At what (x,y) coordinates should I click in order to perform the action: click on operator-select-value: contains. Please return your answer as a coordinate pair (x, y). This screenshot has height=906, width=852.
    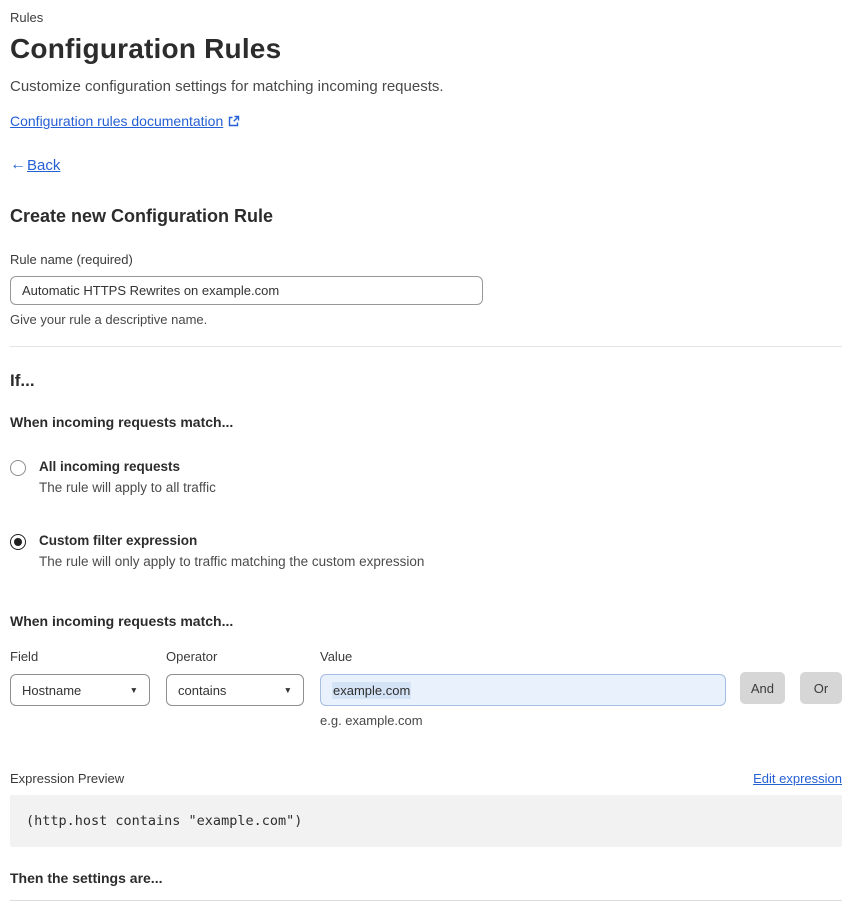
    Looking at the image, I should click on (202, 690).